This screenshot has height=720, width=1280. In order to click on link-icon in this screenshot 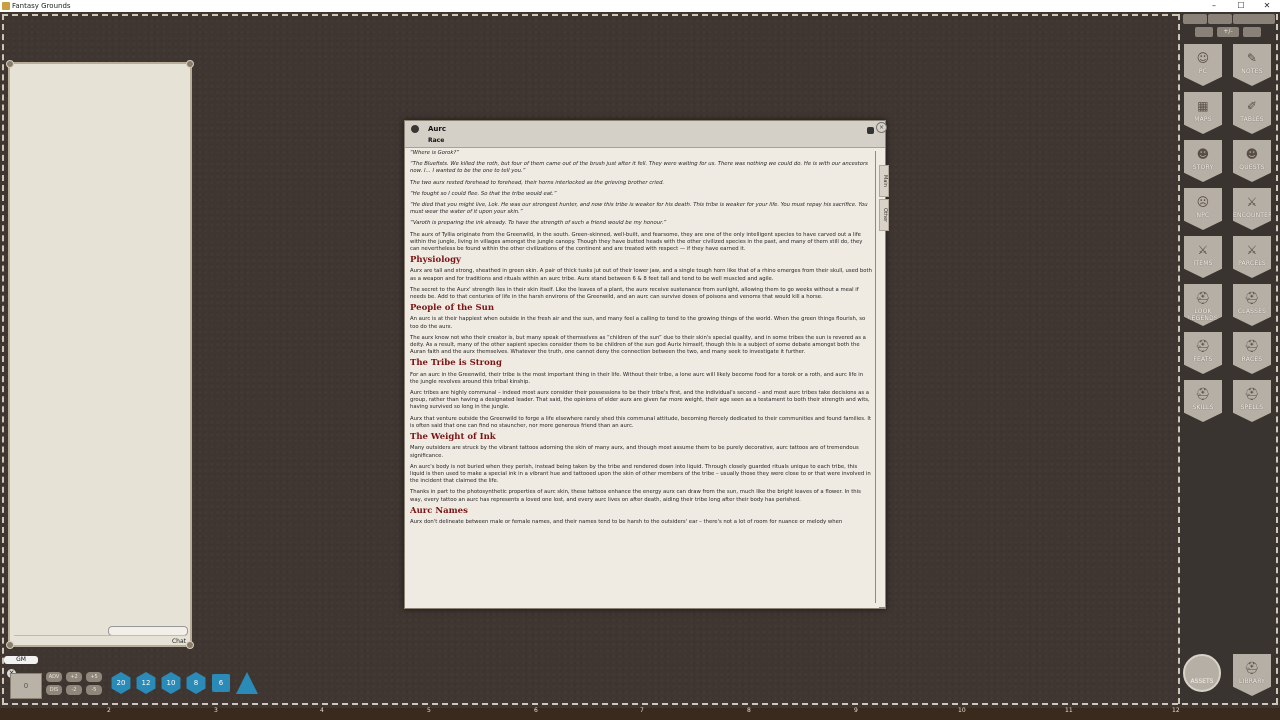, I will do `click(415, 129)`.